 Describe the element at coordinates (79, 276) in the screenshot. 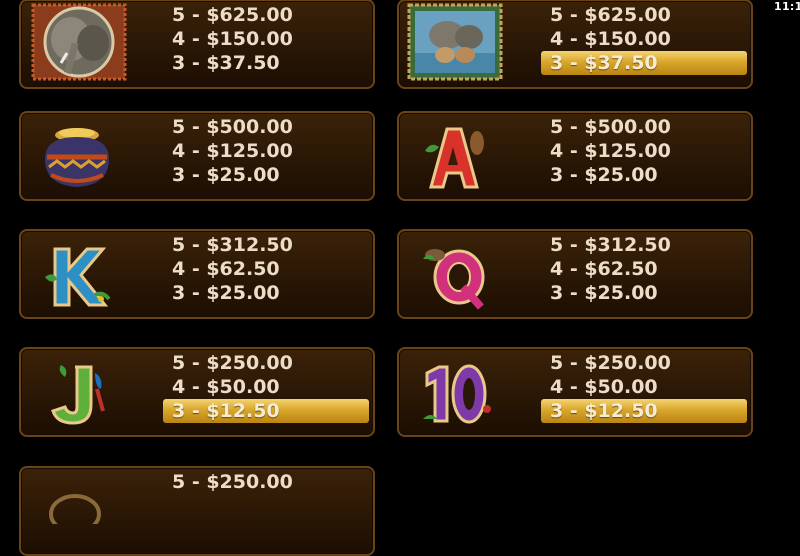

I see `letter-k-icon` at that location.